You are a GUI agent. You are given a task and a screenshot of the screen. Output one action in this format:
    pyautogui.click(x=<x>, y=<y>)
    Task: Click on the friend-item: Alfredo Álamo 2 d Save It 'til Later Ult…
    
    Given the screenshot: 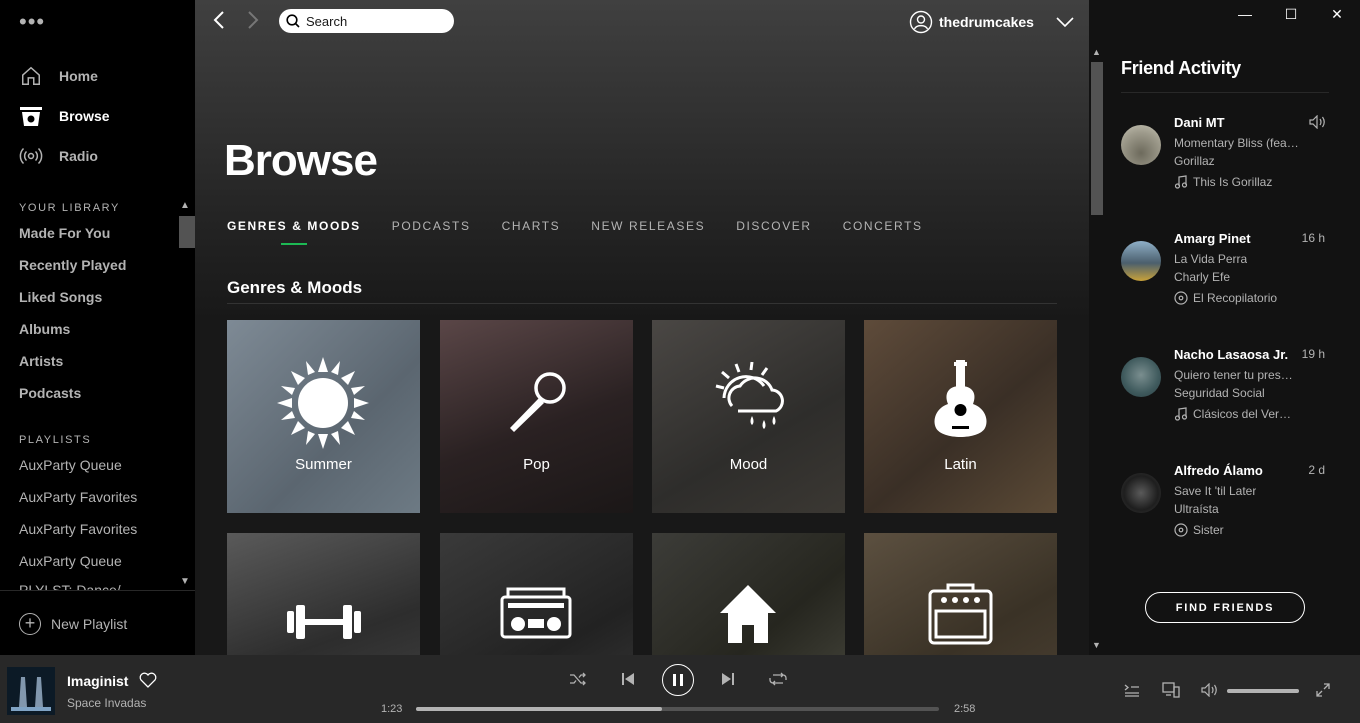 What is the action you would take?
    pyautogui.click(x=1228, y=513)
    